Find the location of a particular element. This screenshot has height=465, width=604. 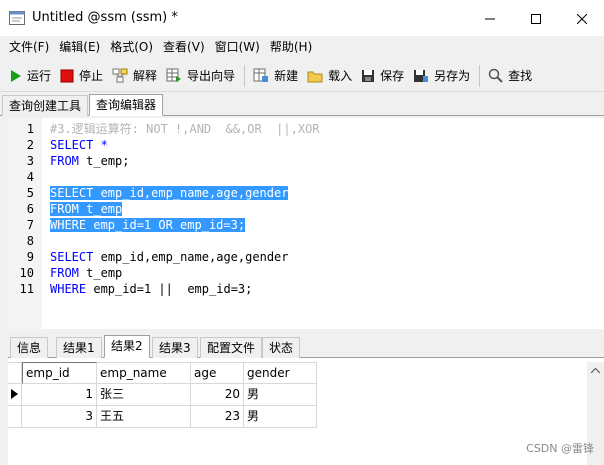

sql-keyword: SELECT is located at coordinates (72, 145).